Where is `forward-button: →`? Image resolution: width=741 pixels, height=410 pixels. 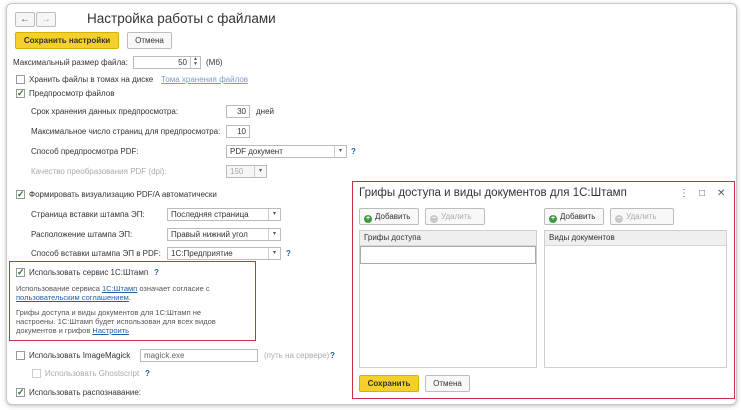
forward-button: → is located at coordinates (46, 19).